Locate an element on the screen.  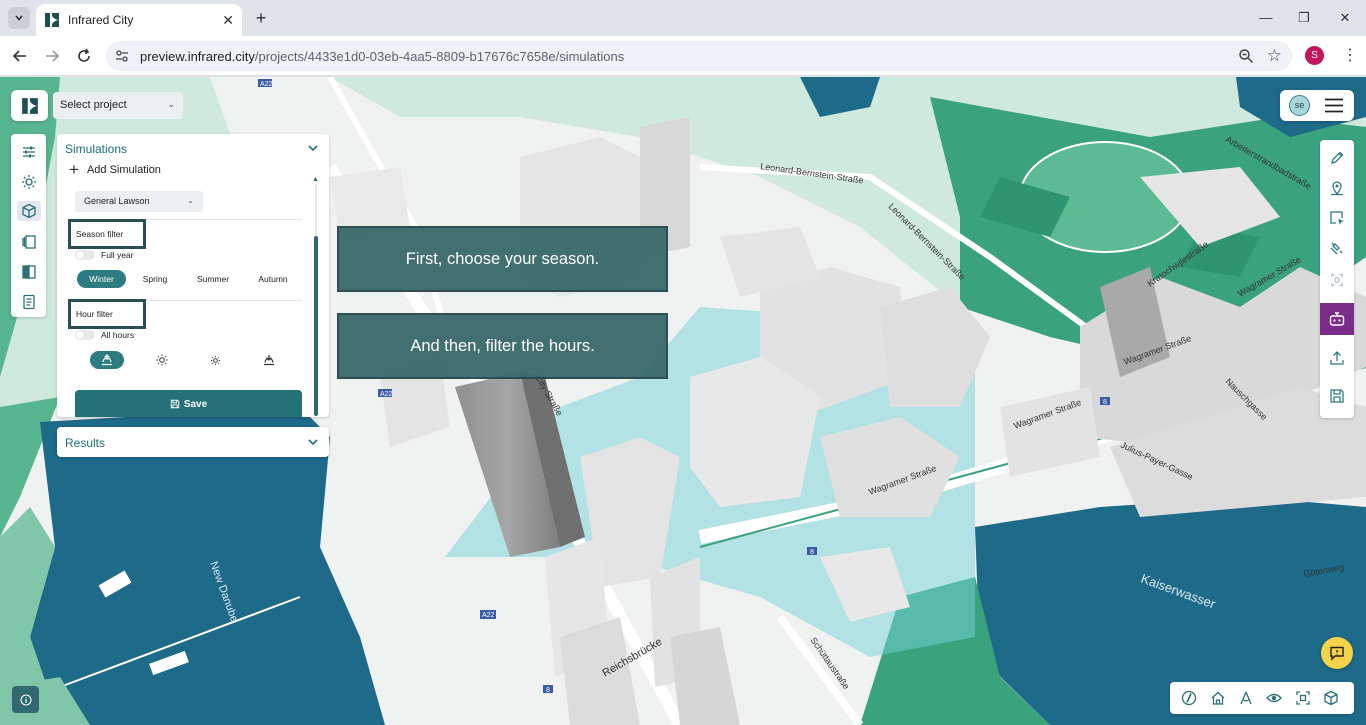
browser-menu-icon: ⋮ is located at coordinates (1350, 56).